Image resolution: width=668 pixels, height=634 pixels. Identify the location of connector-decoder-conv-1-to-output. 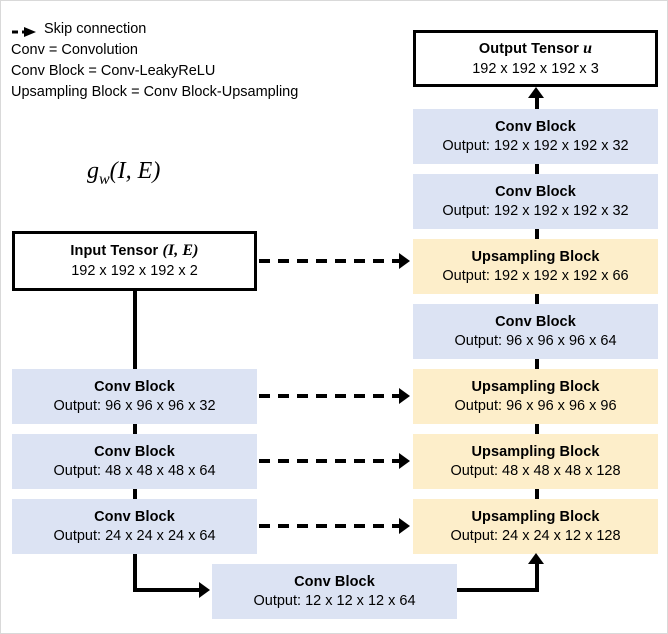
(537, 103).